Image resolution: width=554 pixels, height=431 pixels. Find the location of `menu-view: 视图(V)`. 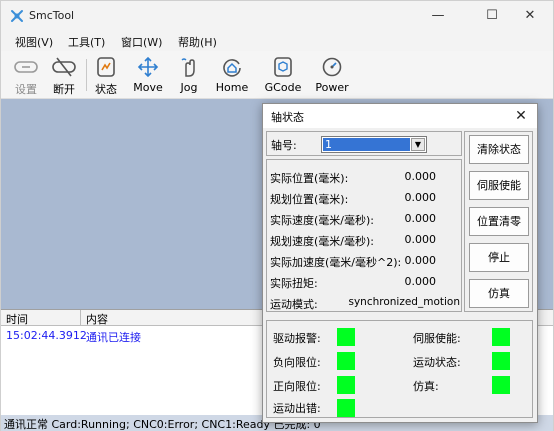

menu-view: 视图(V) is located at coordinates (34, 42).